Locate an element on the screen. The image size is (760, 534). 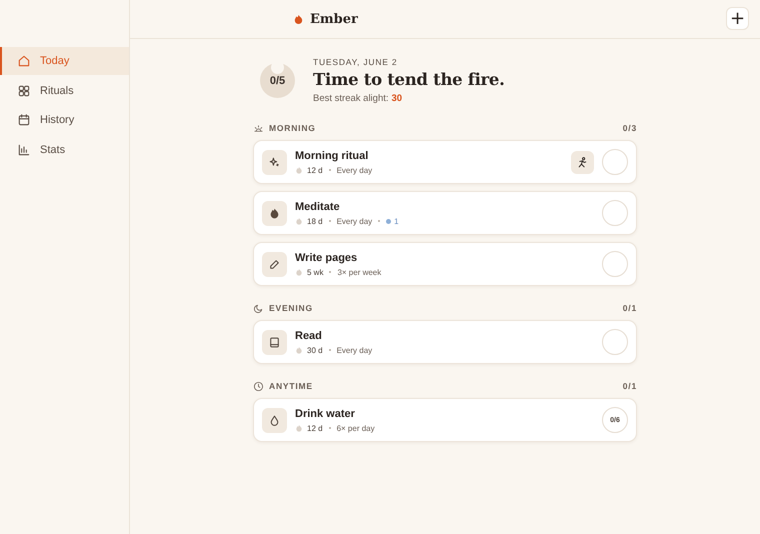
streak-value: 30 is located at coordinates (397, 98).